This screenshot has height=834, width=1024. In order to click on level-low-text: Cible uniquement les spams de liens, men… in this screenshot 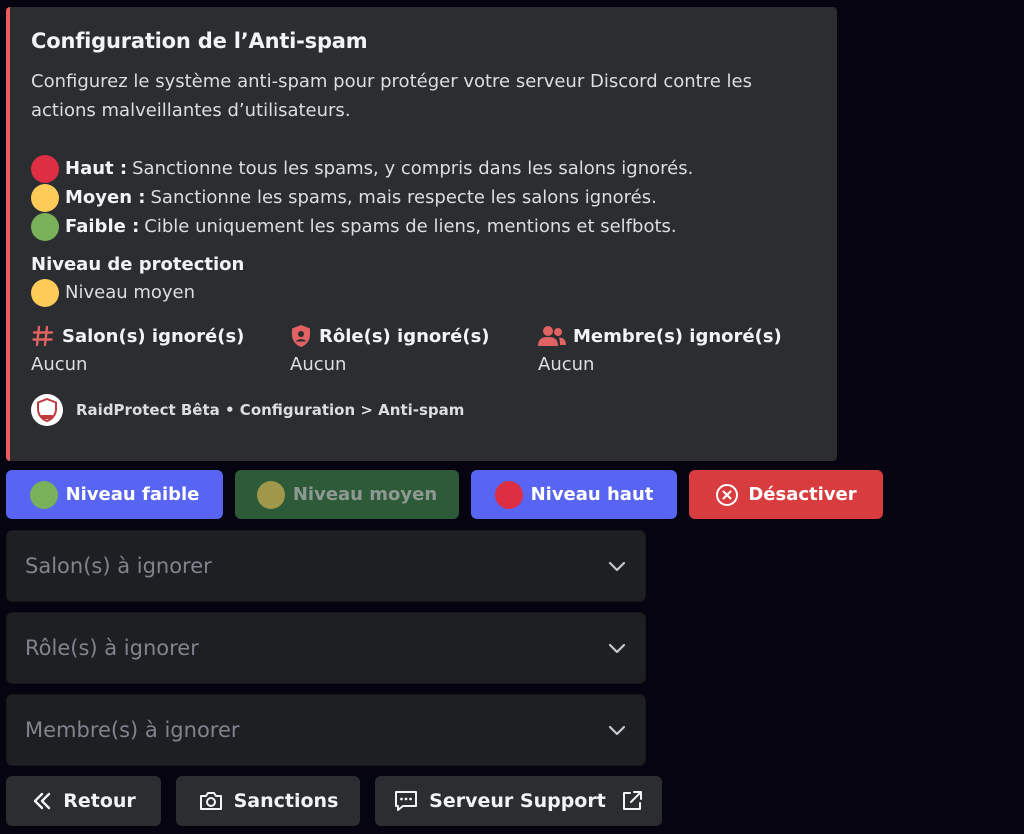, I will do `click(410, 226)`.